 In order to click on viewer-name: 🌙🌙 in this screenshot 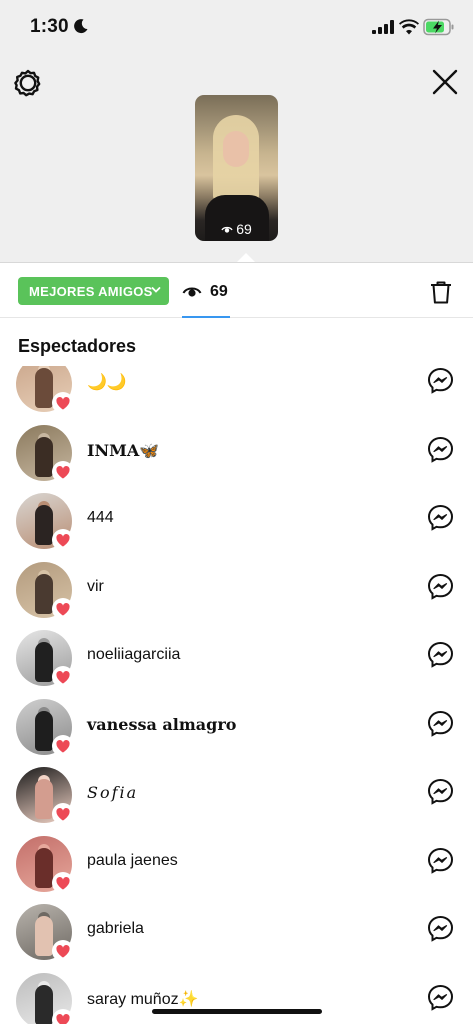, I will do `click(107, 382)`.